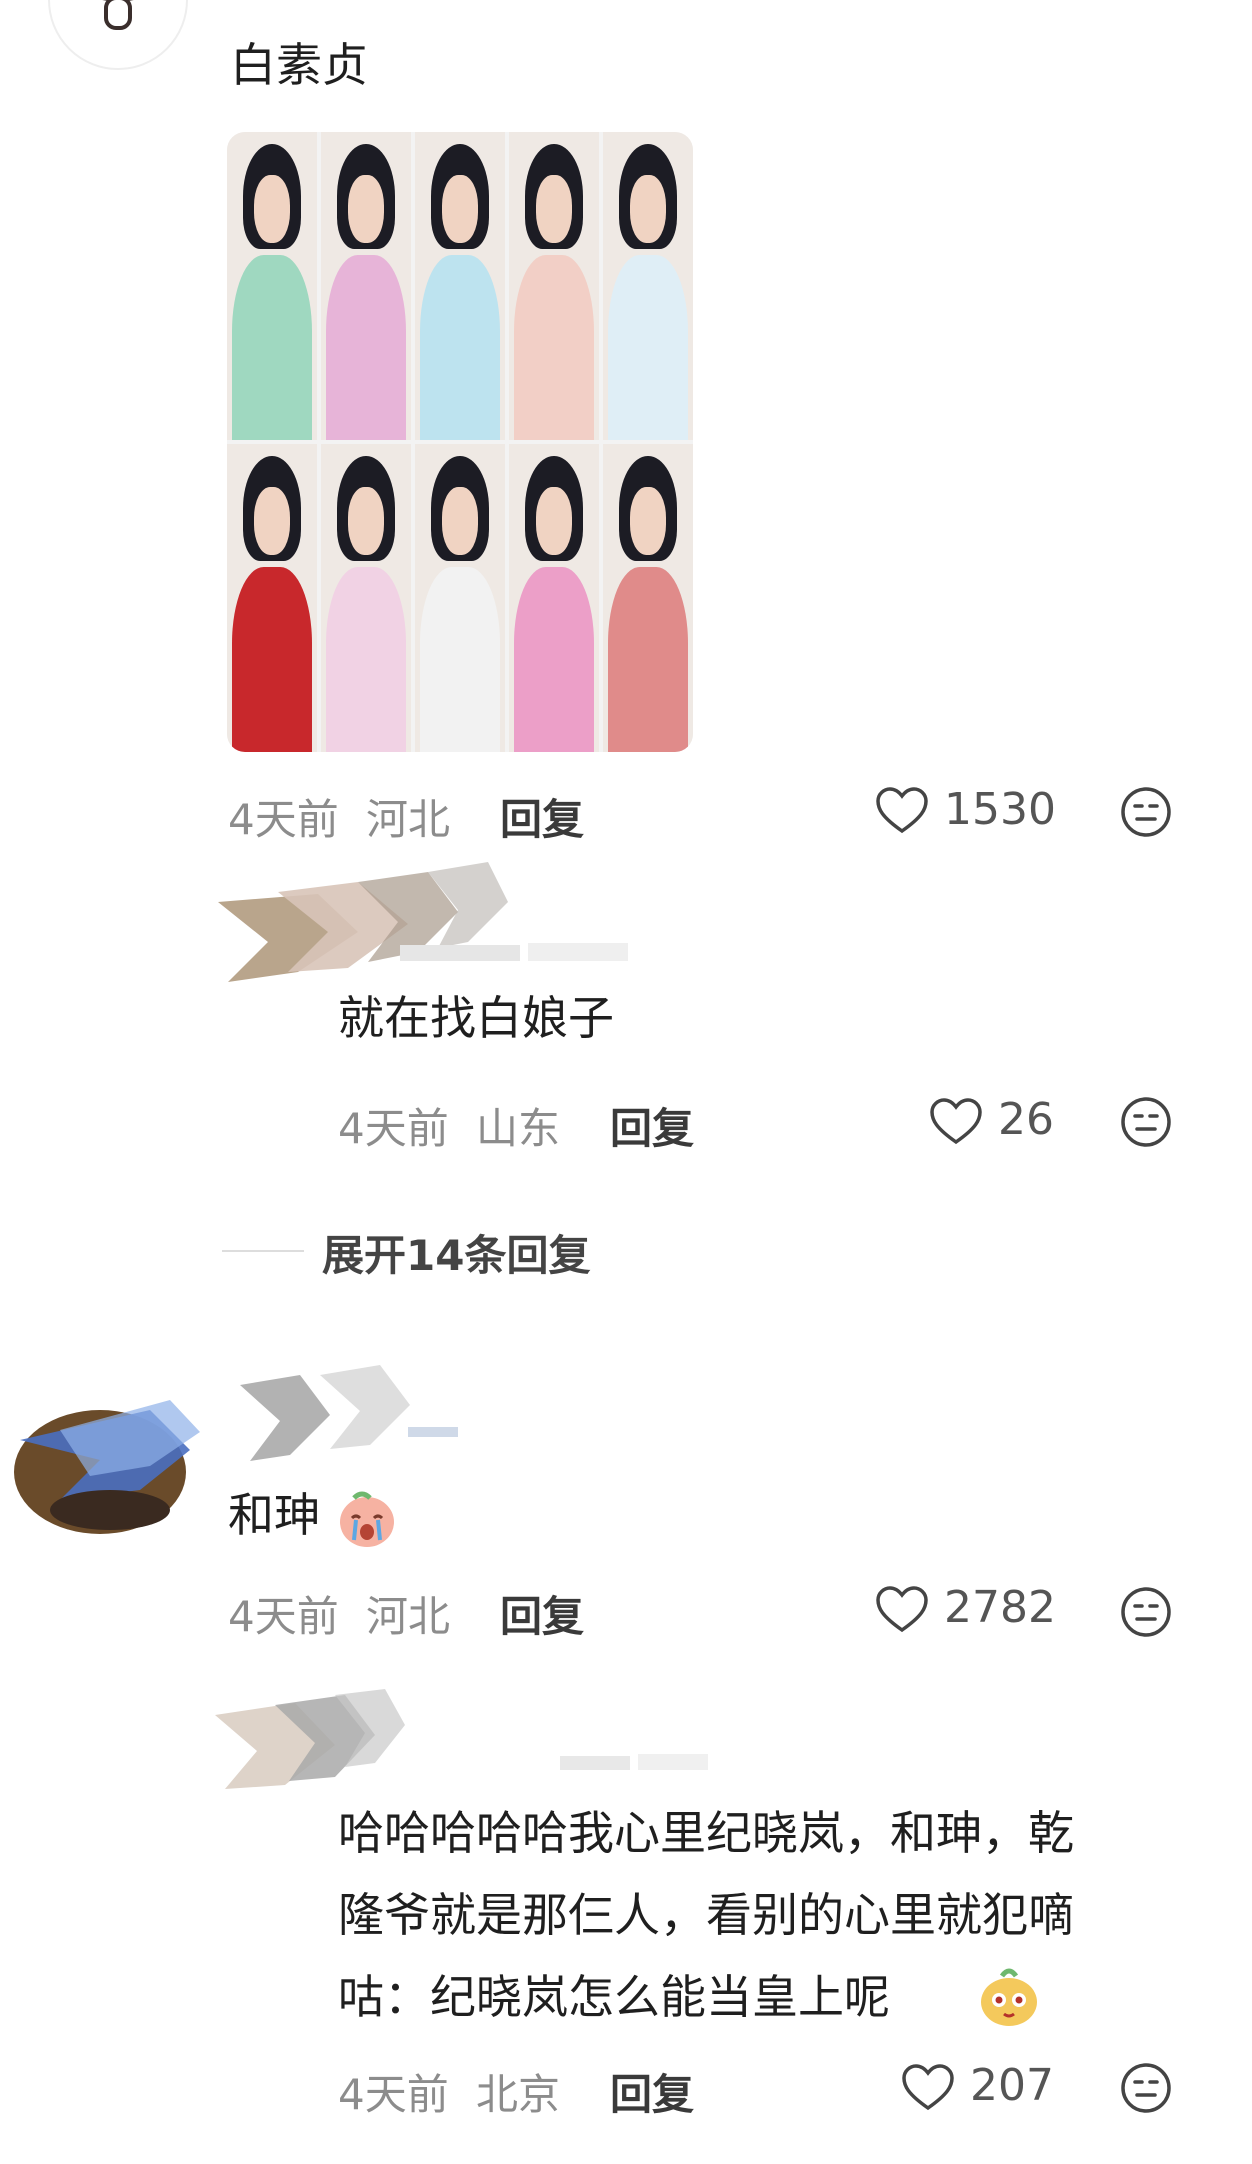  I want to click on username-blurred, so click(350, 1420).